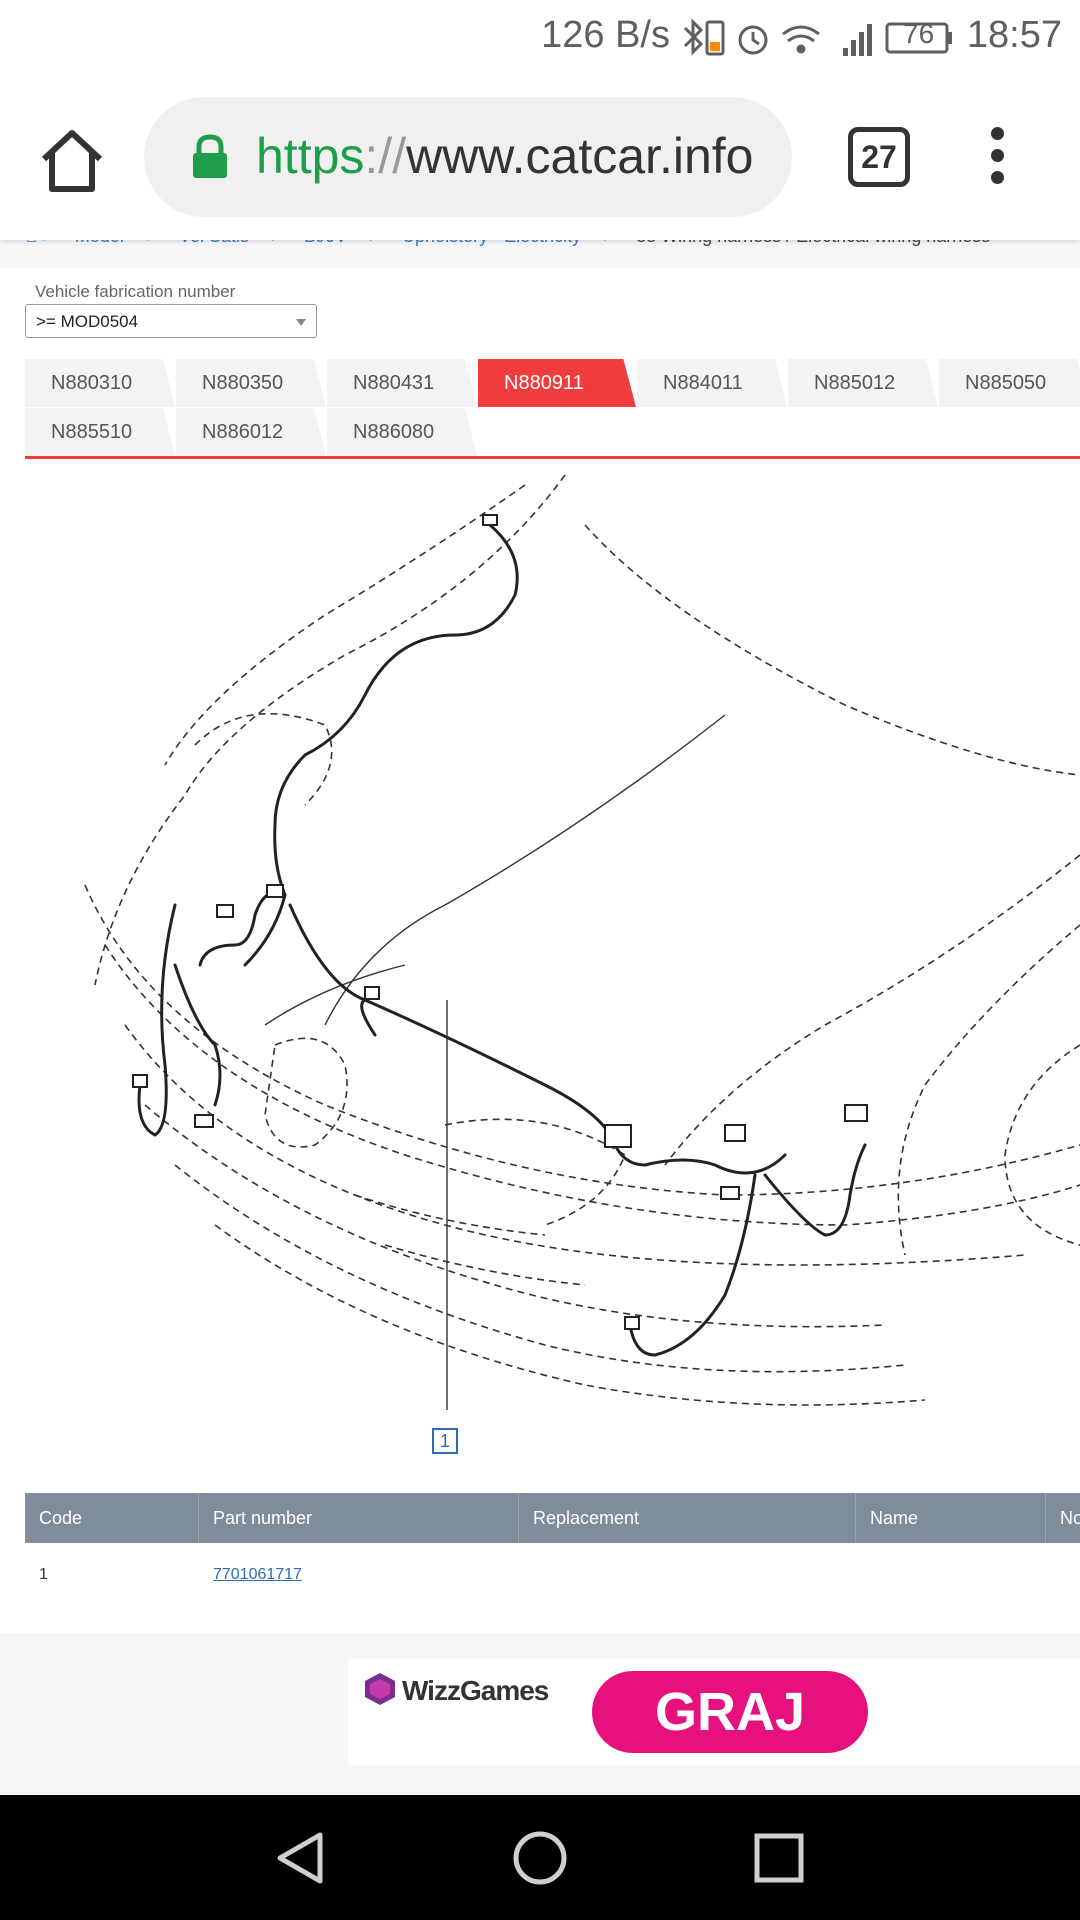 Image resolution: width=1080 pixels, height=1920 pixels. What do you see at coordinates (879, 157) in the screenshot?
I see `tab-switcher-button: 27` at bounding box center [879, 157].